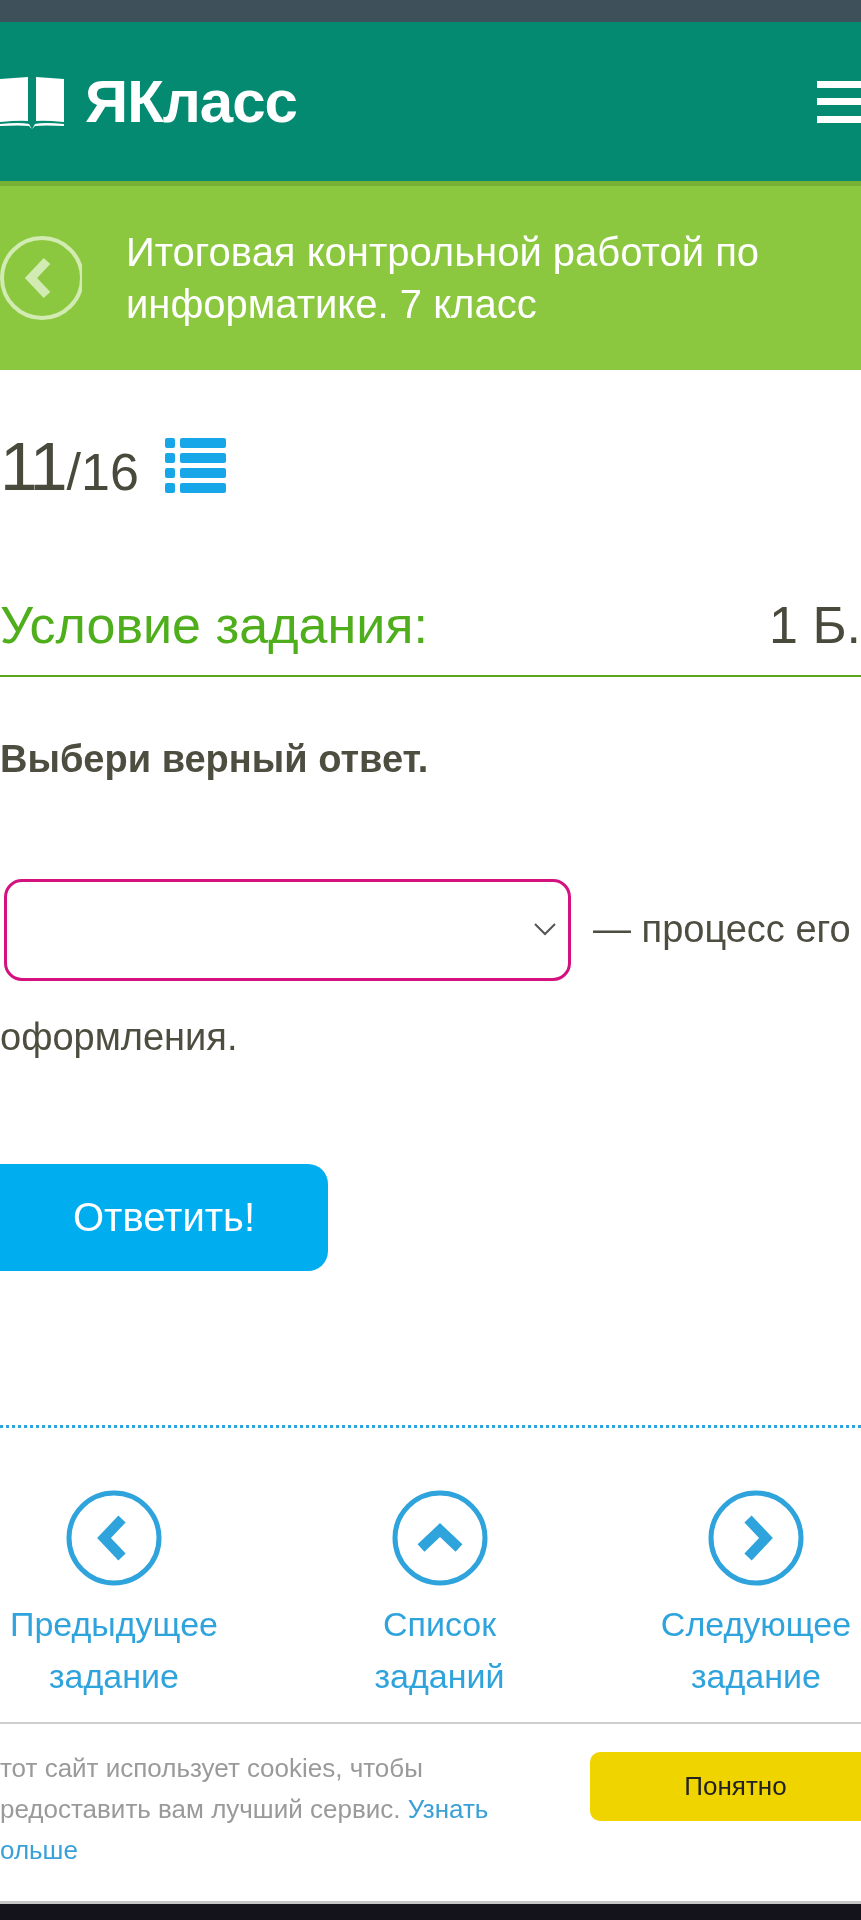  Describe the element at coordinates (244, 1809) in the screenshot. I see `cookie-notice-text: тот сайт использует cookies, чтобы редоставить вам лучший сервис. Узнать ольше` at that location.